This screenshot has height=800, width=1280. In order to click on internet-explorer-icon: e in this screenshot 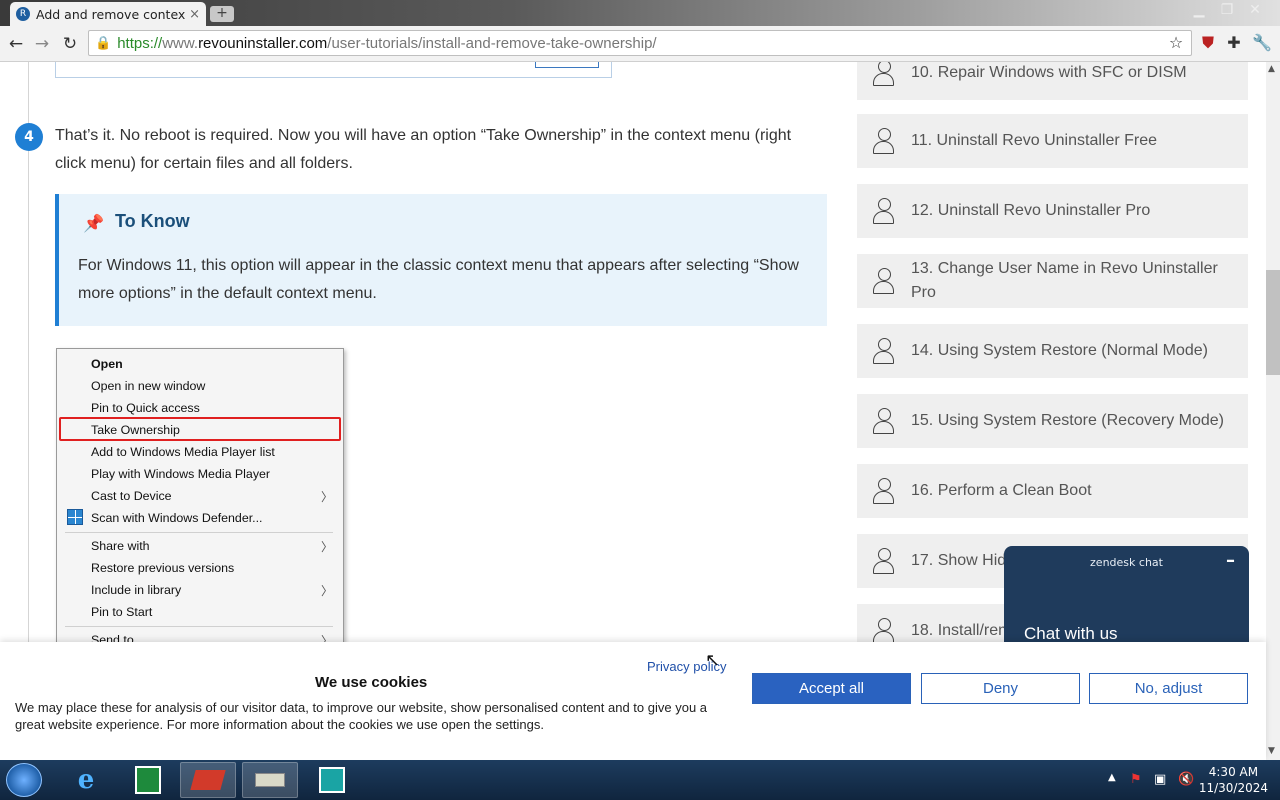, I will do `click(86, 780)`.